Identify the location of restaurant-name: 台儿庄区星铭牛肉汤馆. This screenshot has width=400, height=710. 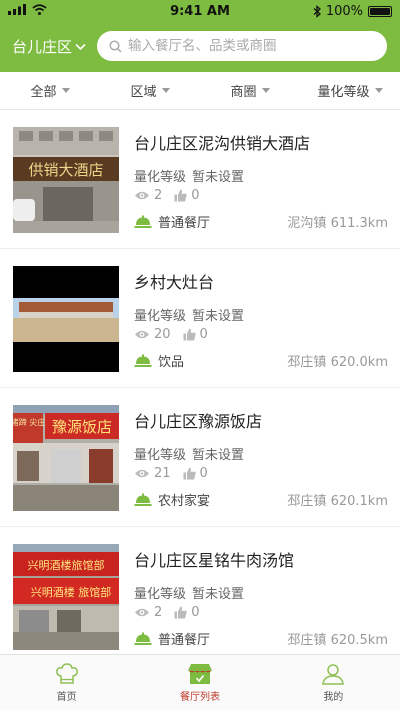
(214, 560).